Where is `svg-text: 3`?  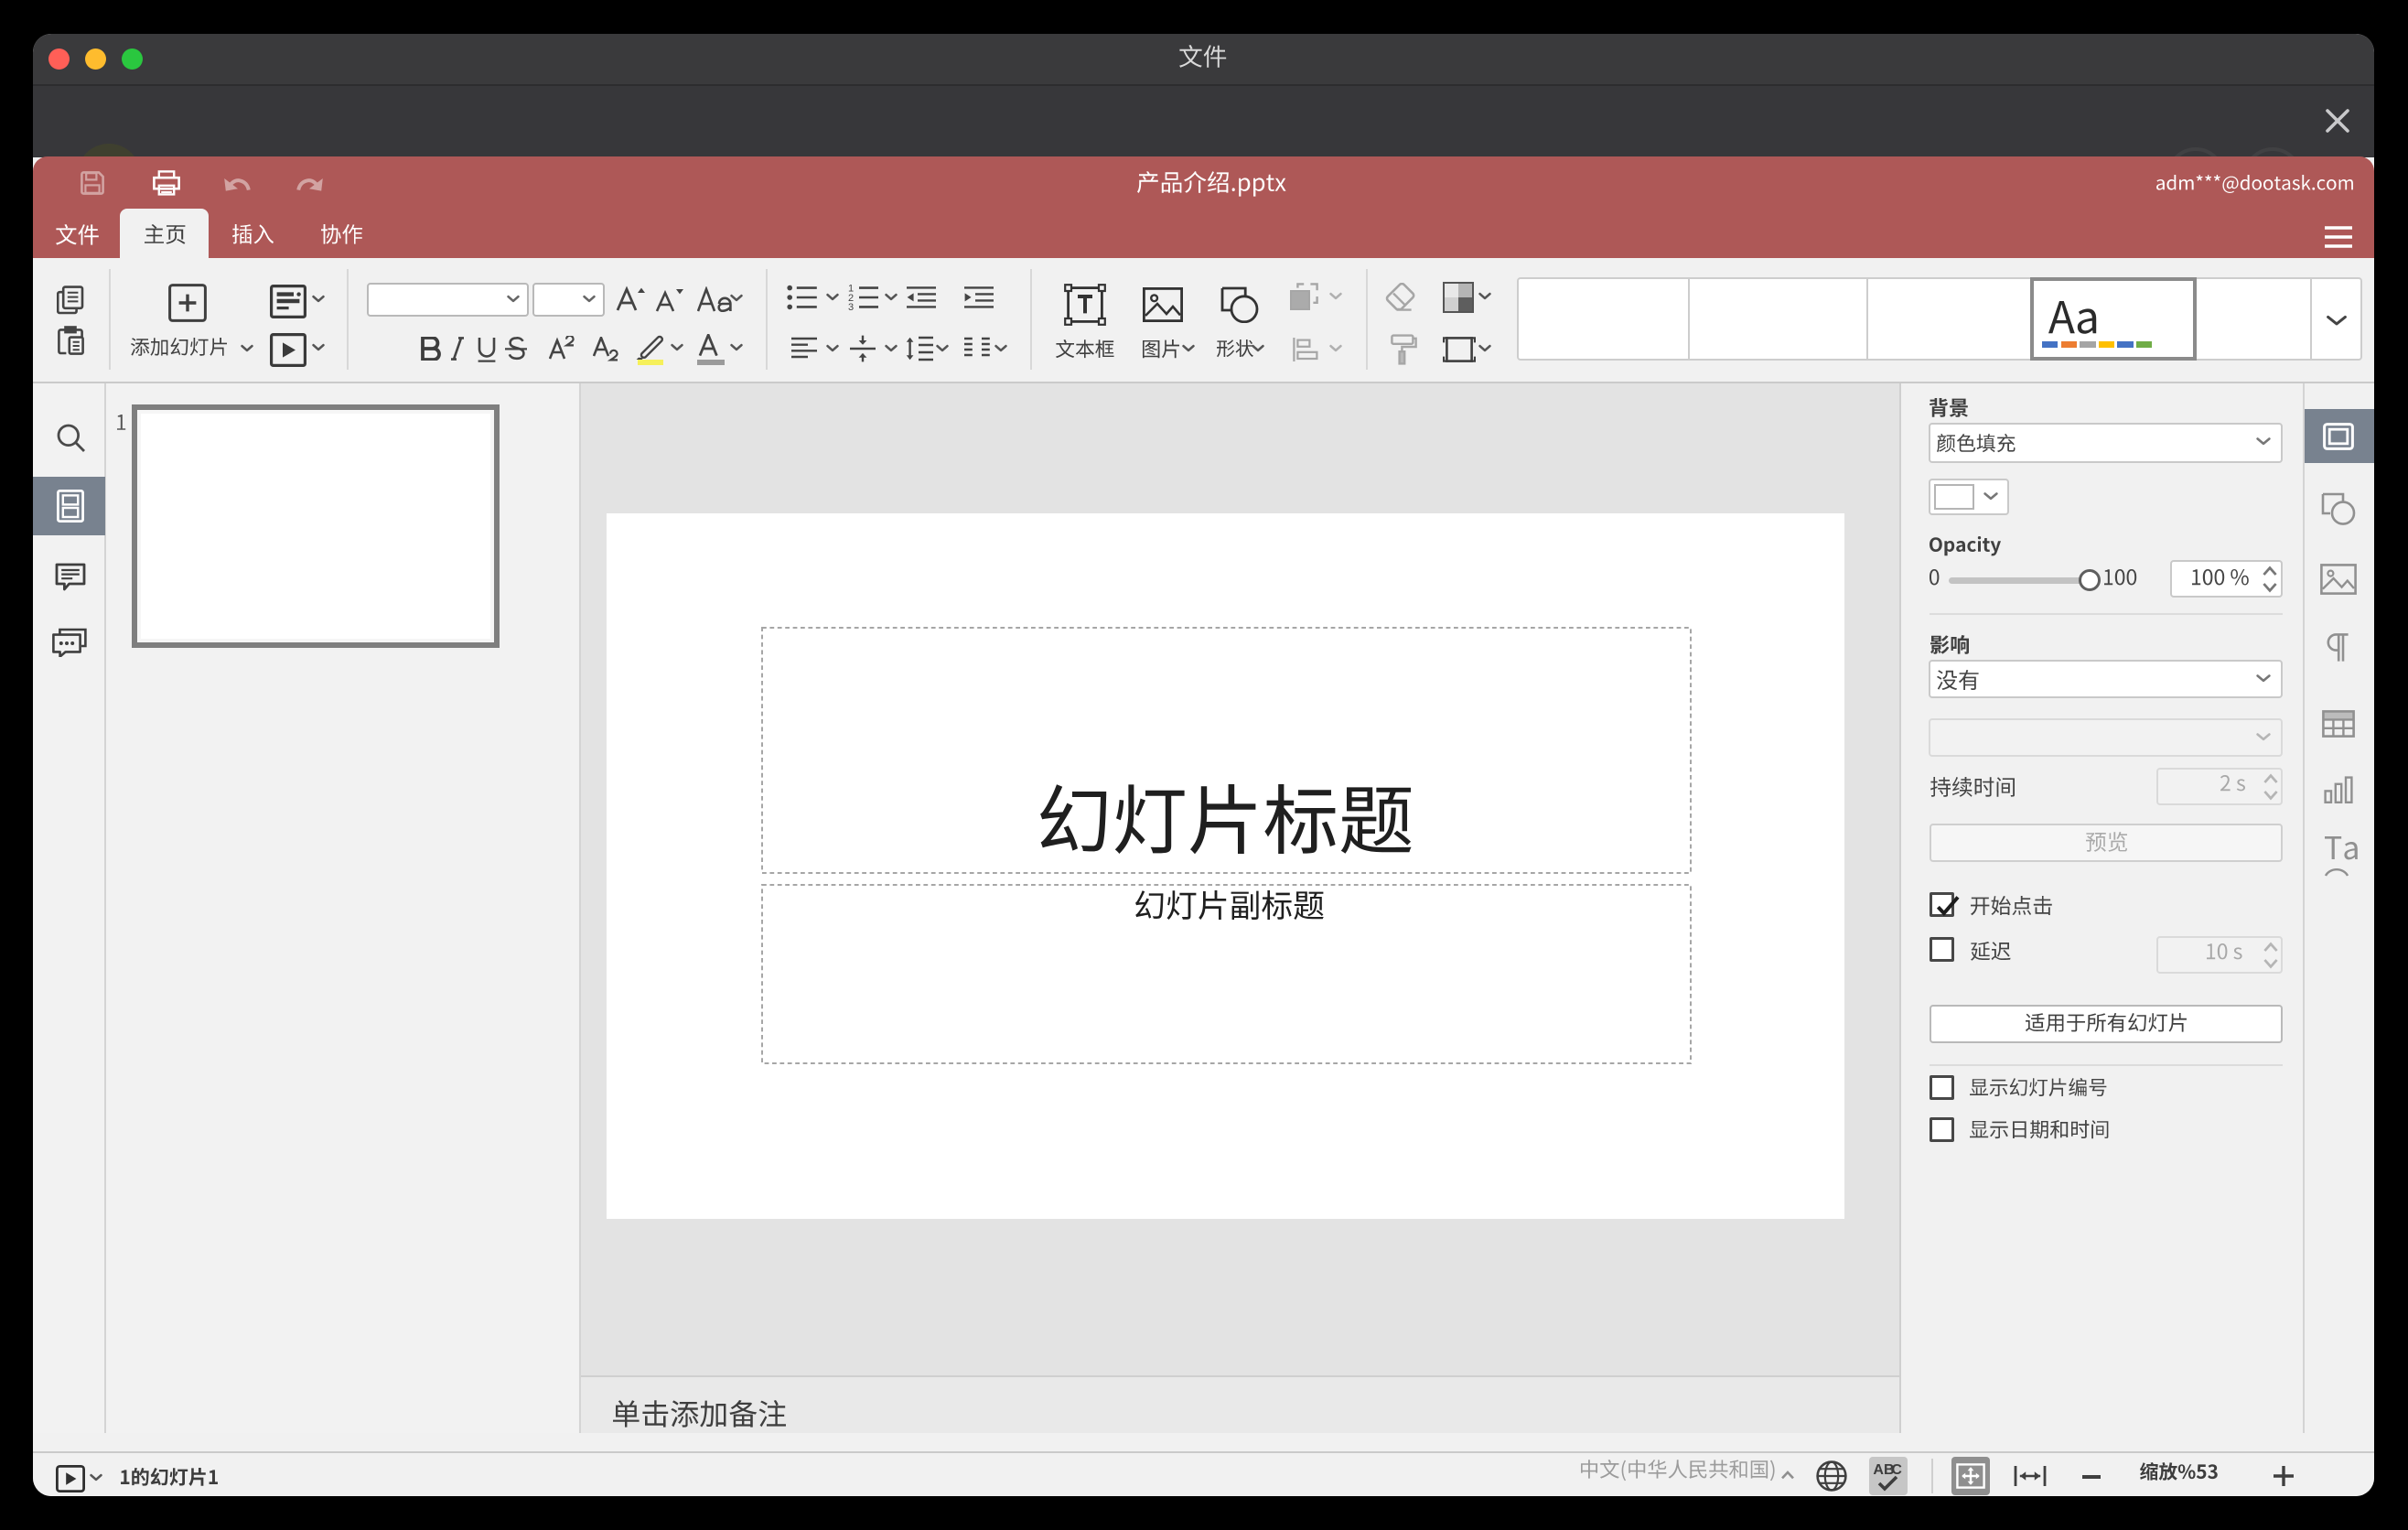
svg-text: 3 is located at coordinates (851, 306).